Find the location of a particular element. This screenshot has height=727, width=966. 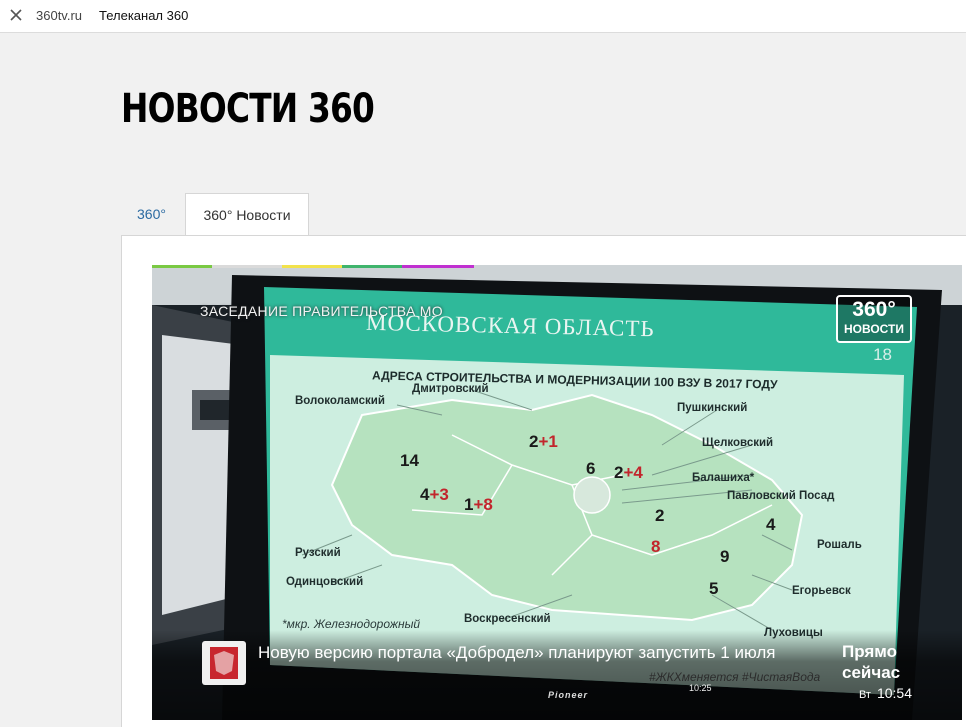

brand-word: НОВОСТИ is located at coordinates (874, 329).